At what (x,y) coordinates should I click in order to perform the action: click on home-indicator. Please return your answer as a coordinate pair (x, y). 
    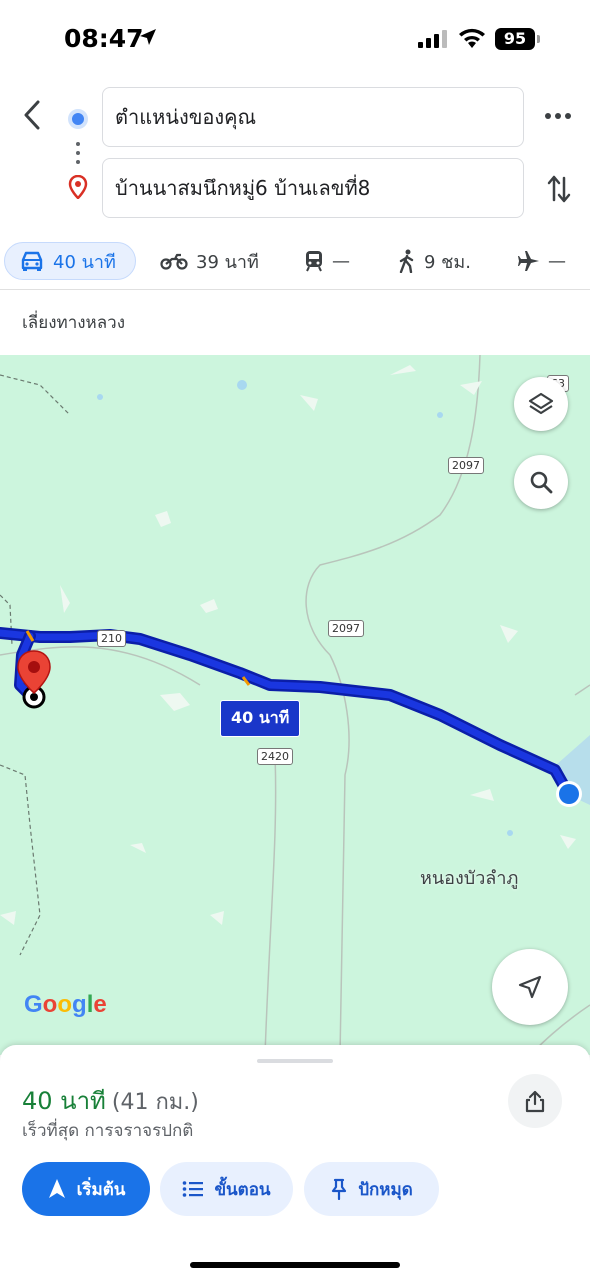
    Looking at the image, I should click on (295, 1265).